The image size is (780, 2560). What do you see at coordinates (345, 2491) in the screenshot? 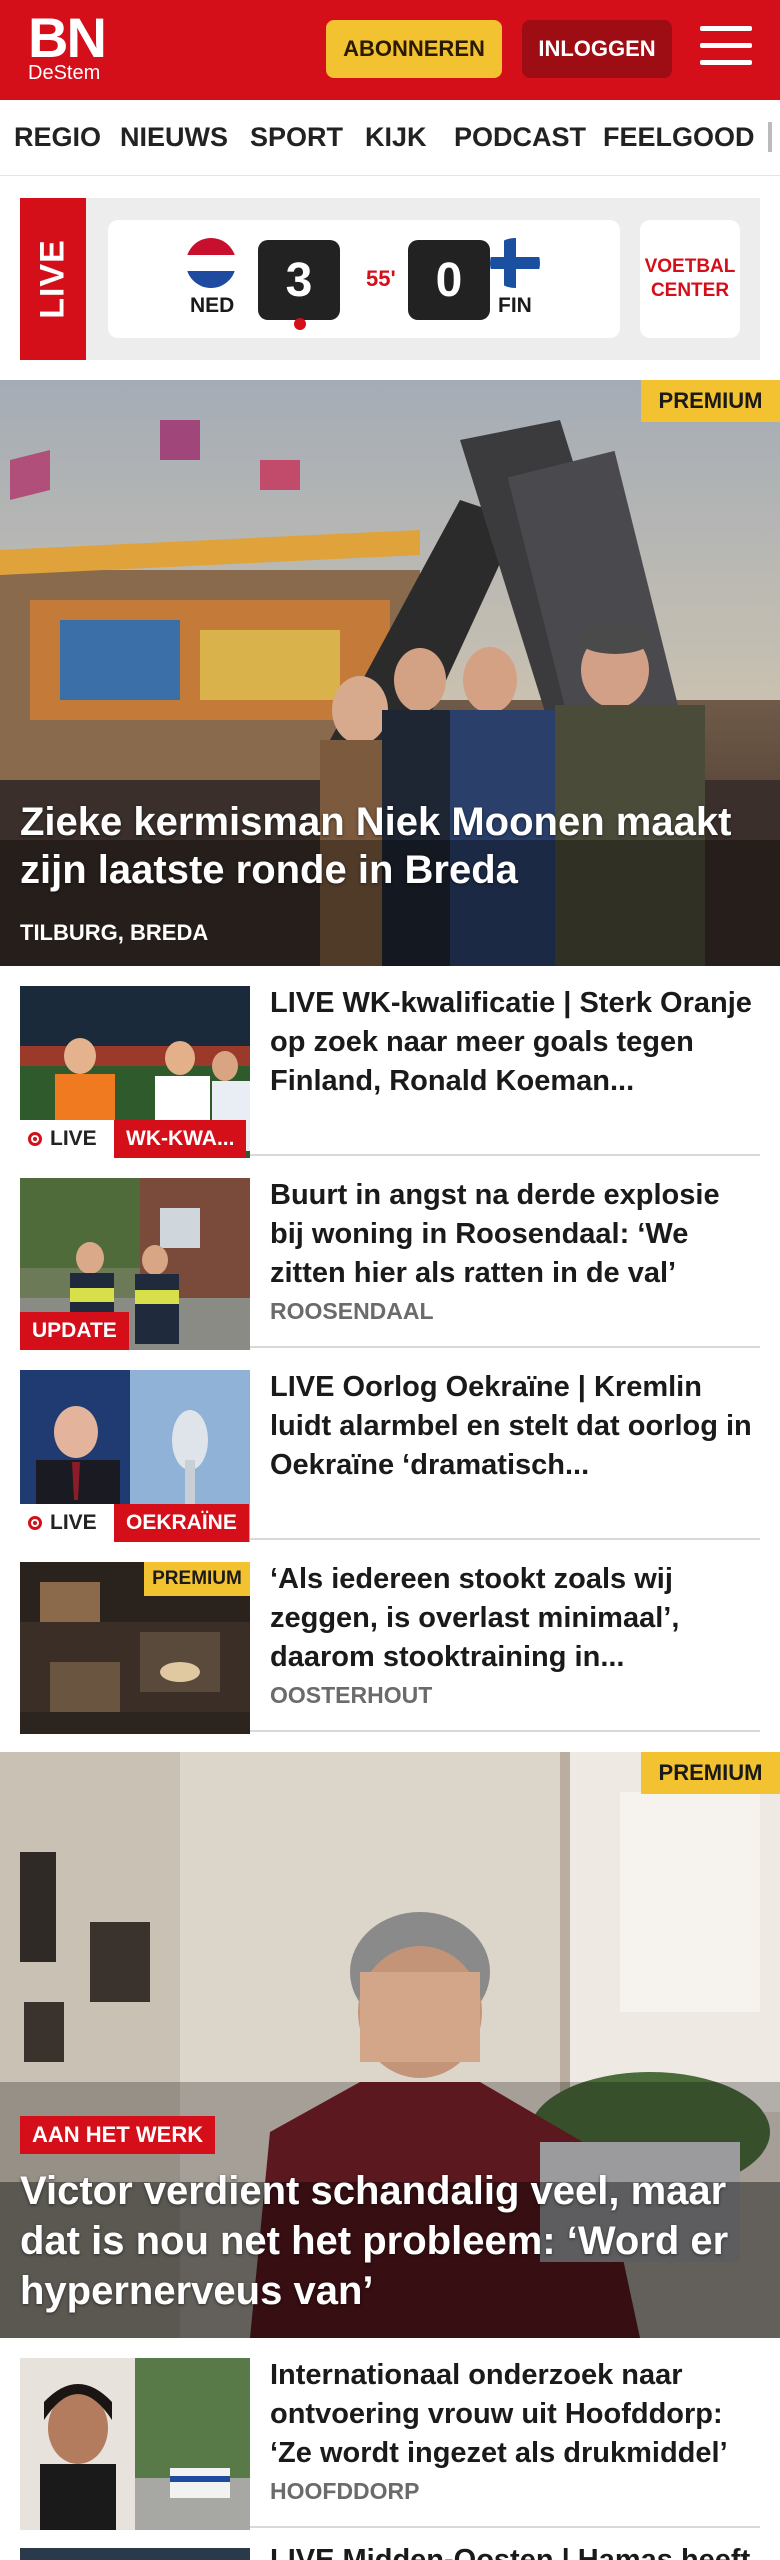
I see `article-location: HOOFDDORP` at bounding box center [345, 2491].